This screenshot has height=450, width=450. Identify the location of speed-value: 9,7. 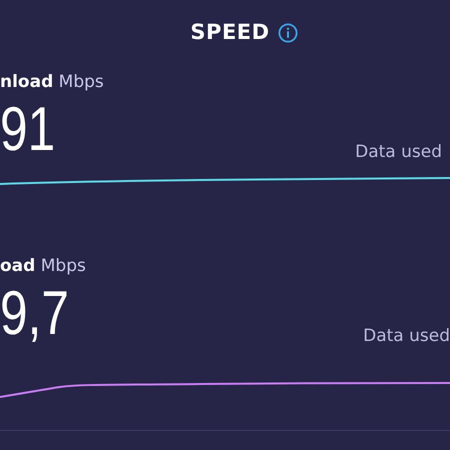
(34, 314).